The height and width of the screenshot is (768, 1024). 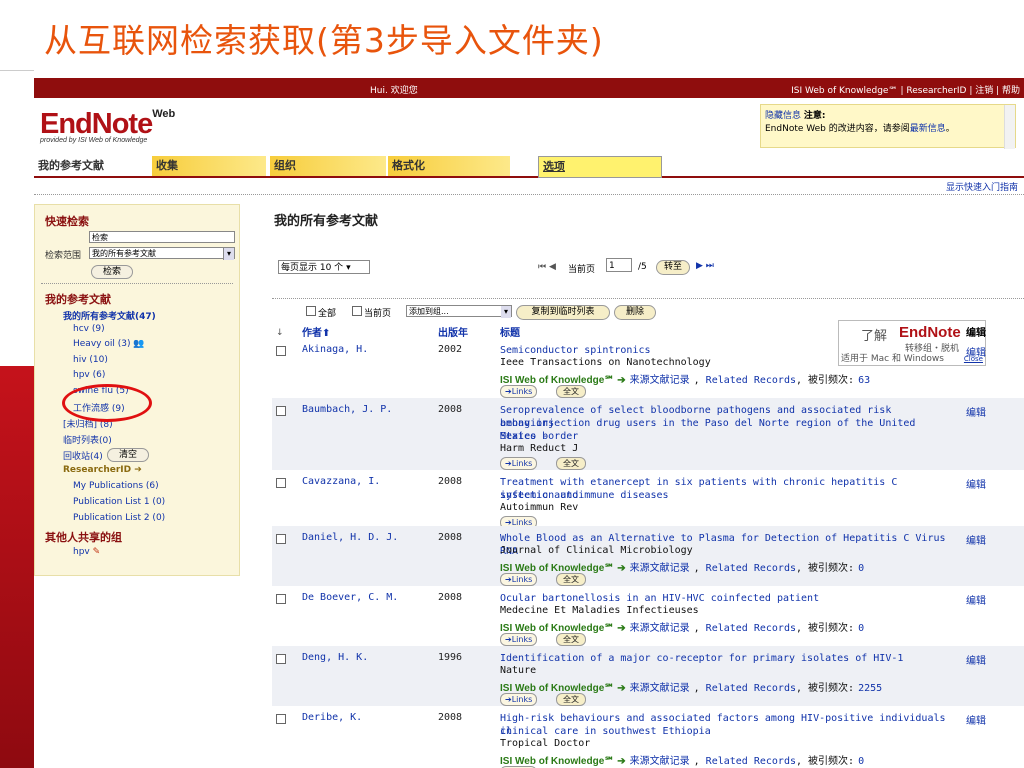 What do you see at coordinates (350, 537) in the screenshot?
I see `row-author: Daniel, H. D. J.` at bounding box center [350, 537].